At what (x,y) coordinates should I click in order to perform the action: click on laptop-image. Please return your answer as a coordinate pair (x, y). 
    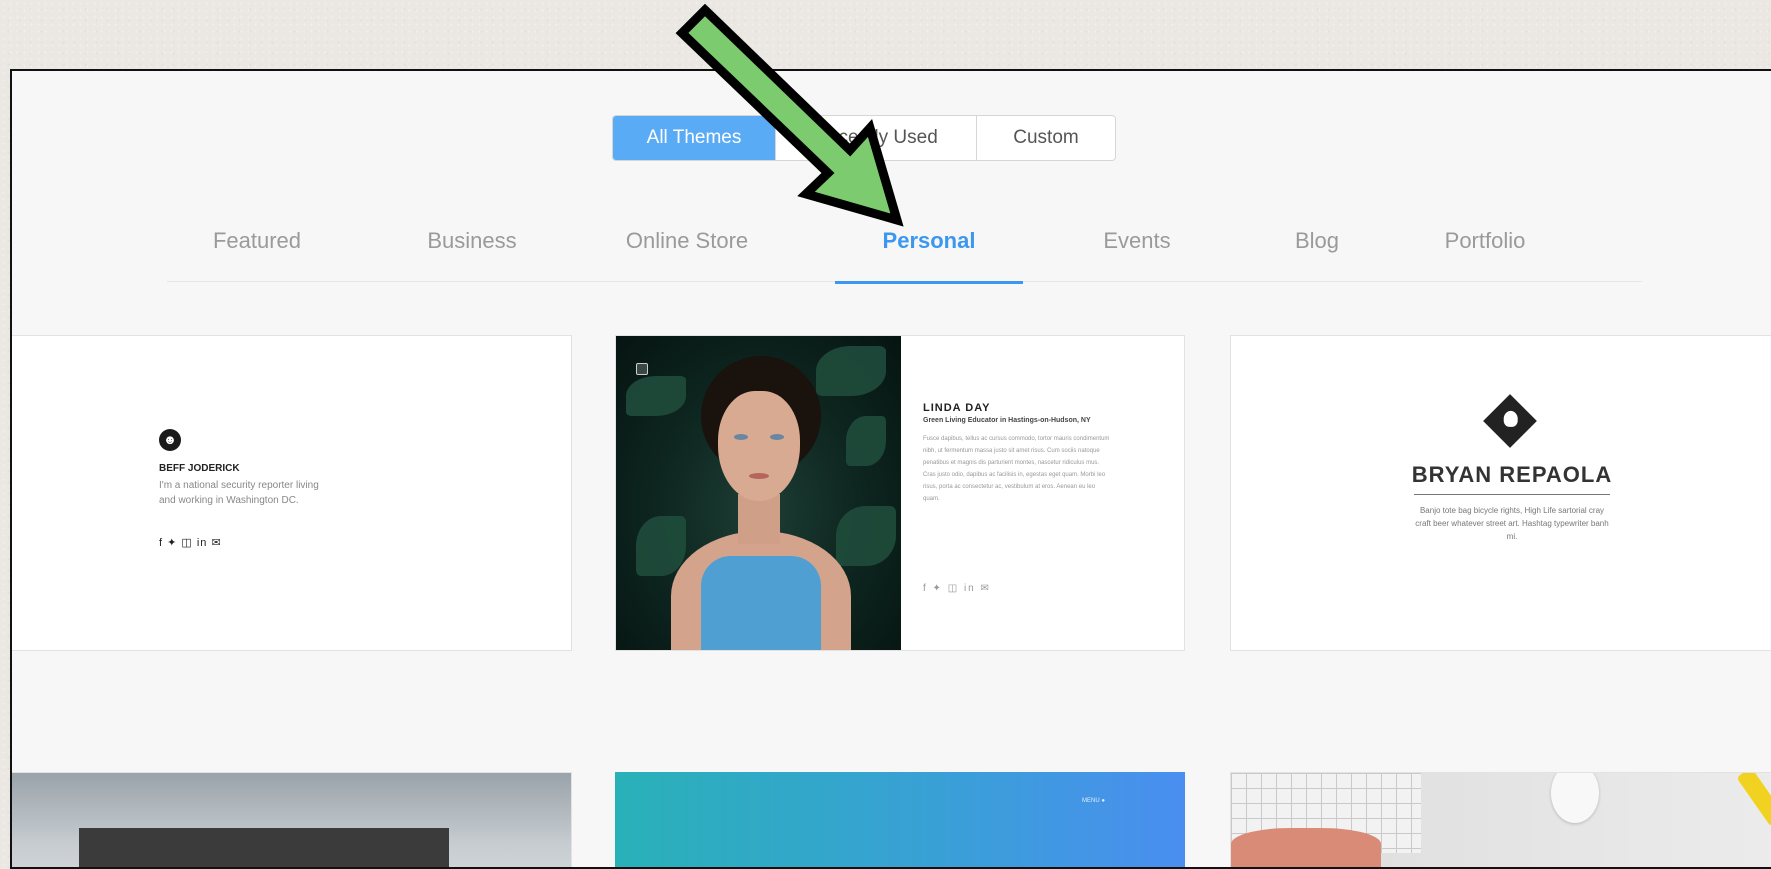
    Looking at the image, I should click on (264, 847).